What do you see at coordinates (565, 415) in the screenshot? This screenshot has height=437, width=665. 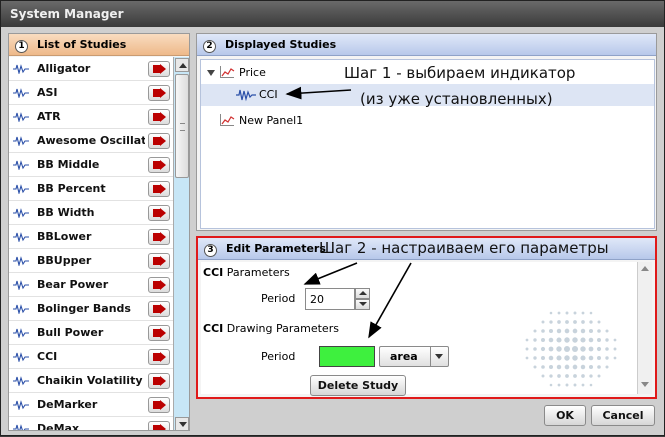 I see `ok-button: OK` at bounding box center [565, 415].